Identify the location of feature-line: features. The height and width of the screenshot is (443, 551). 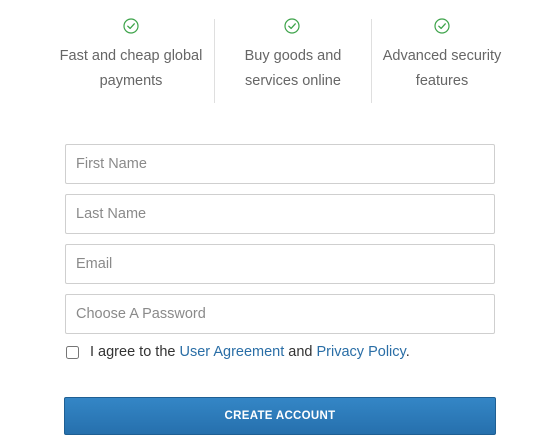
(442, 81).